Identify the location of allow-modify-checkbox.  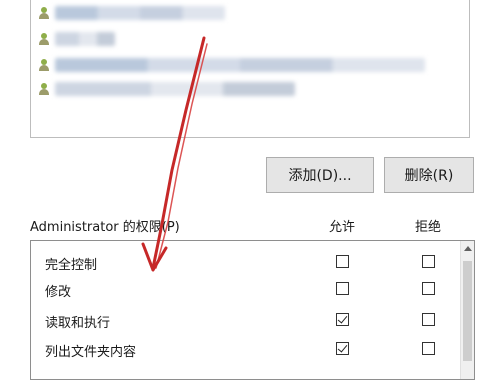
(342, 288).